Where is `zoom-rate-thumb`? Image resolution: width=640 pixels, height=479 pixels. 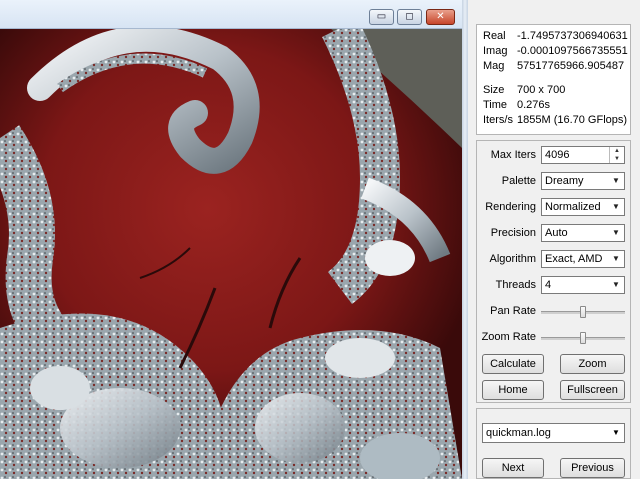
zoom-rate-thumb is located at coordinates (583, 338).